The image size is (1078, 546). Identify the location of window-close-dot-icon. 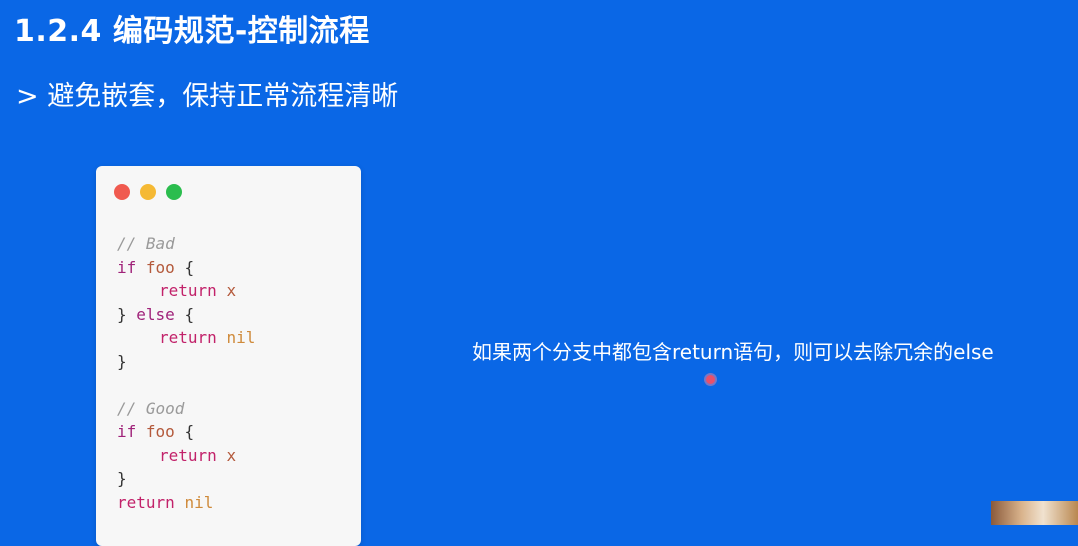
(122, 192).